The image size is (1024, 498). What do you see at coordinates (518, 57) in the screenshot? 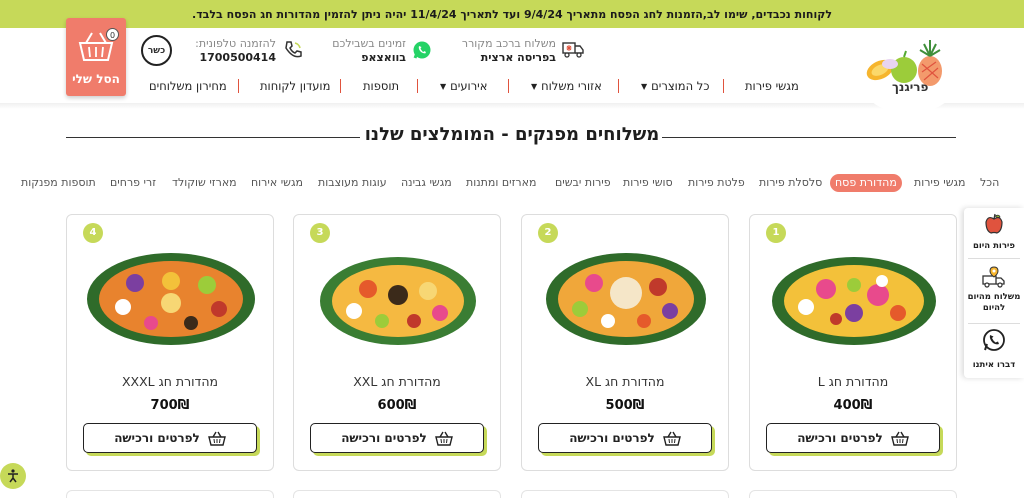
I see `delivery-value: בפריסה ארצית` at bounding box center [518, 57].